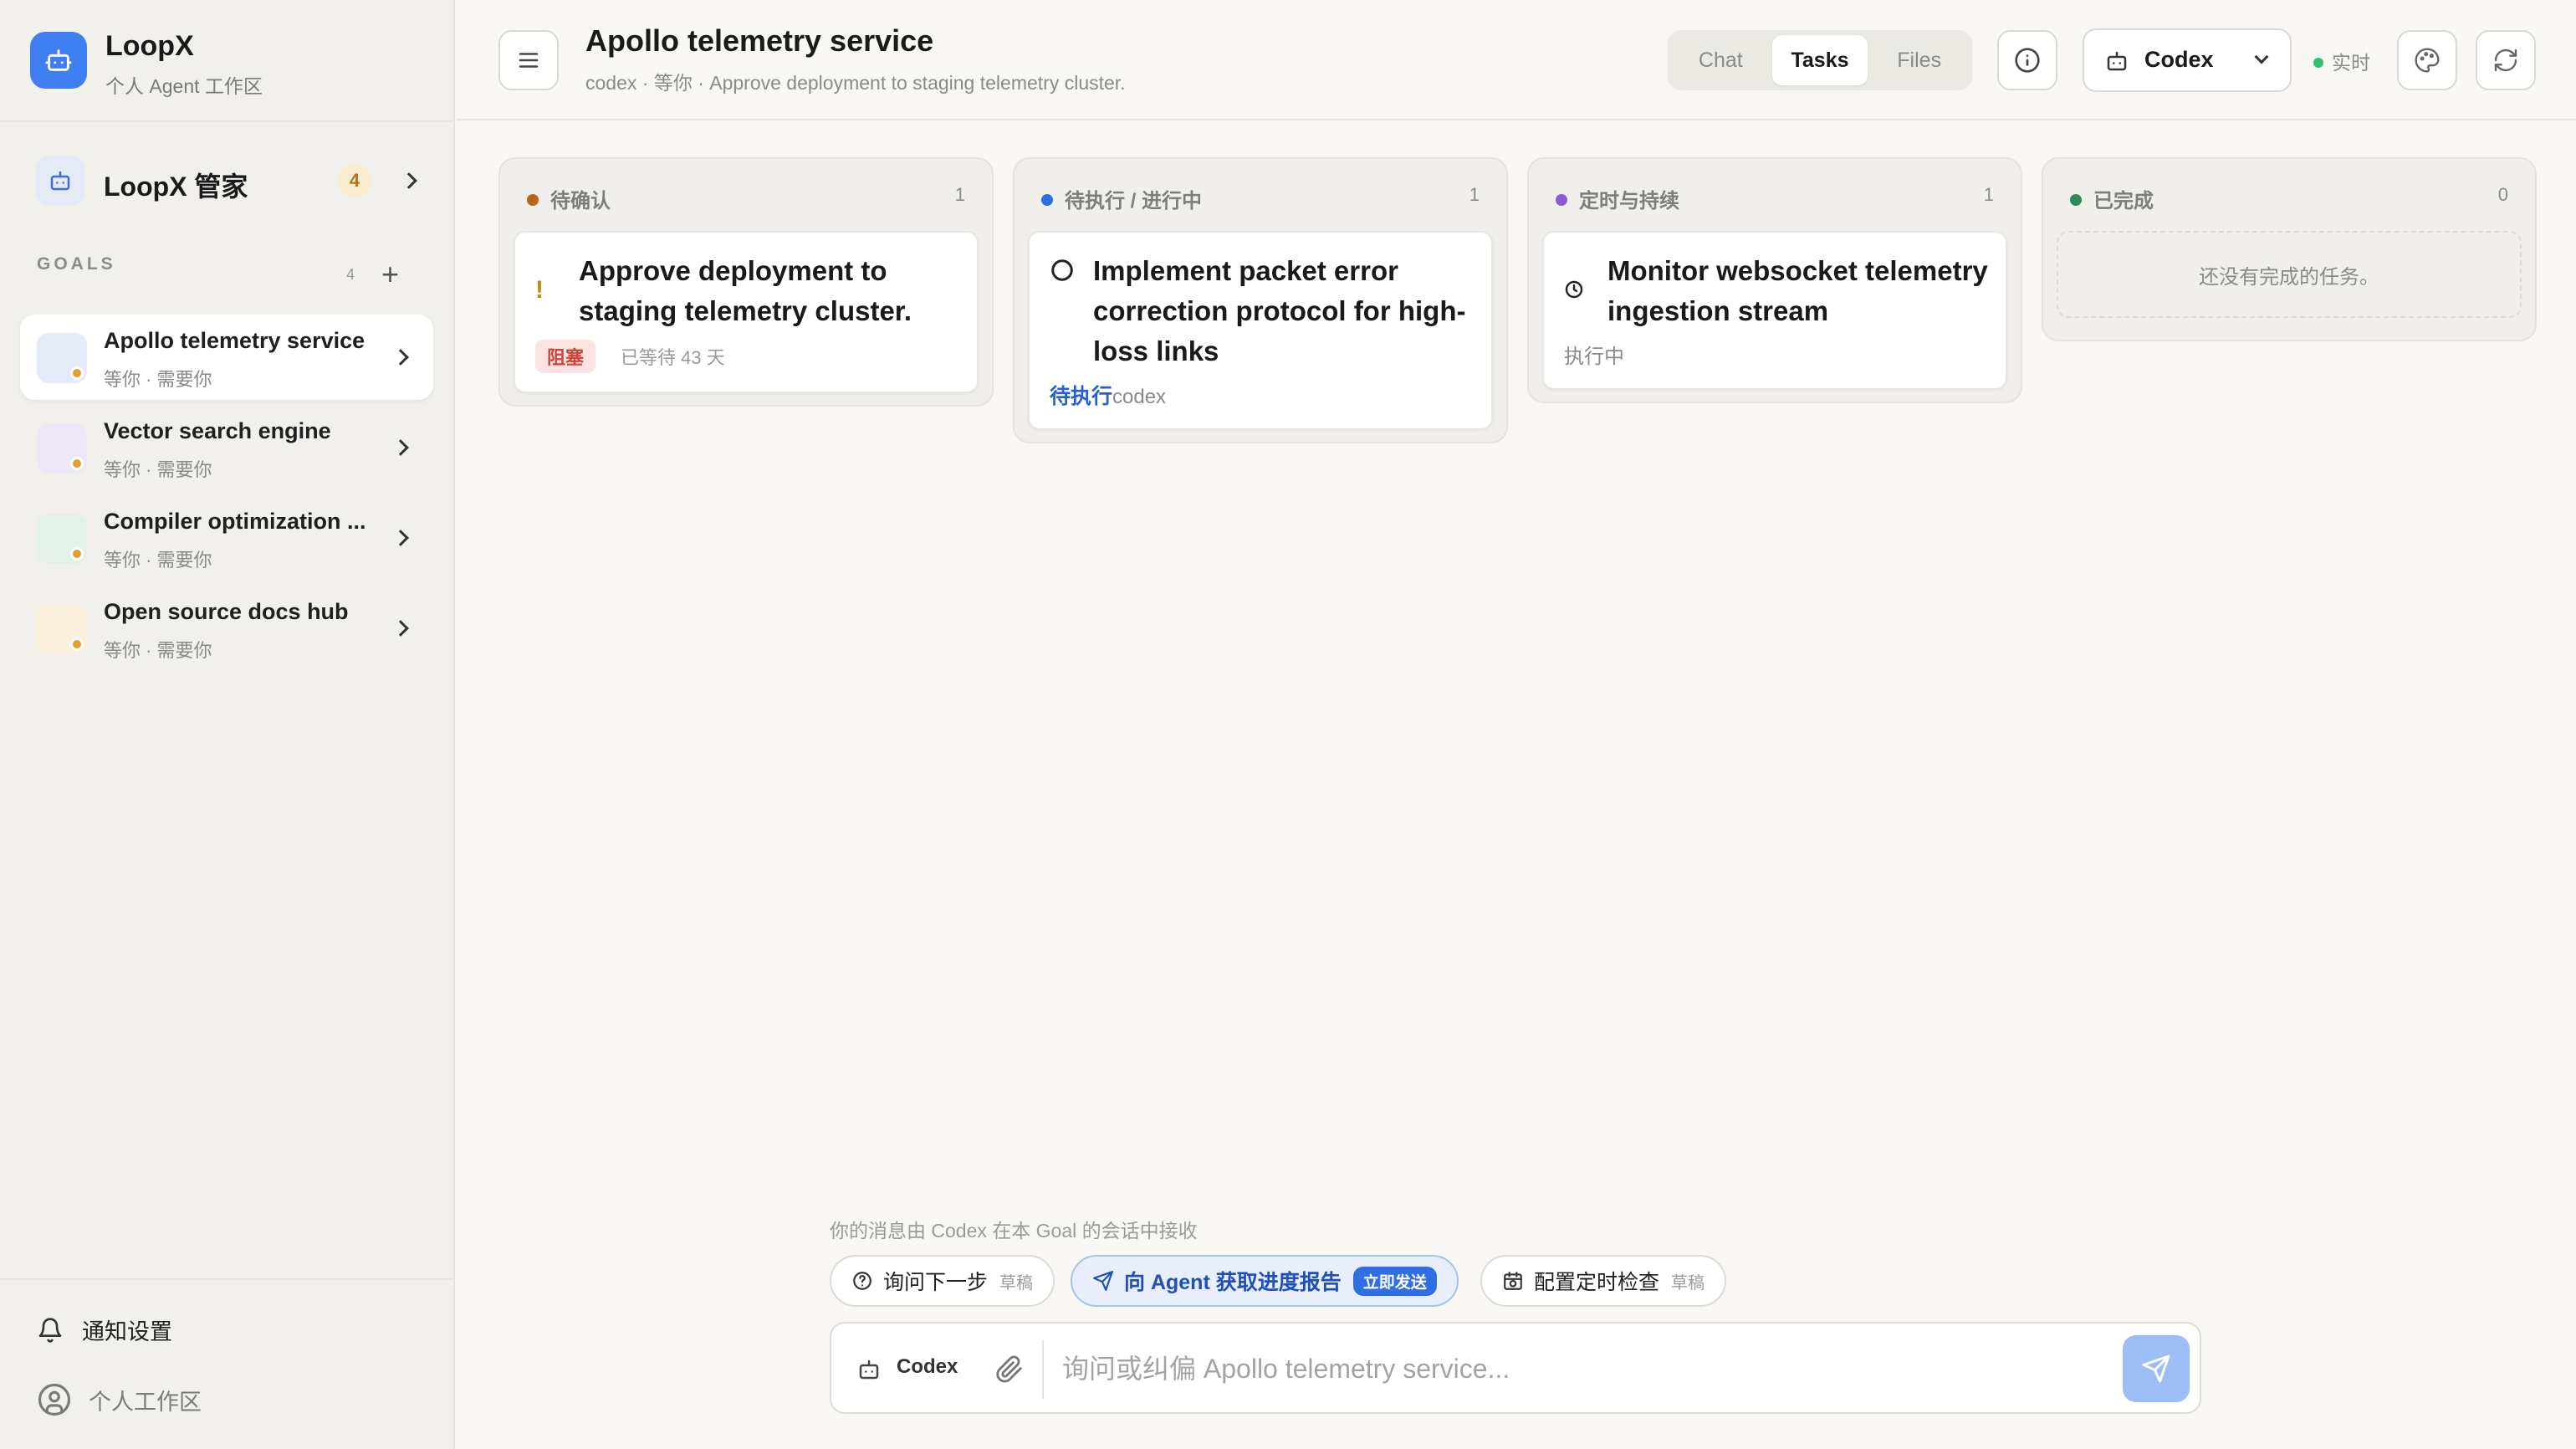 This screenshot has width=2576, height=1449. Describe the element at coordinates (2289, 274) in the screenshot. I see `empty-state: 还没有完成的任务。` at that location.